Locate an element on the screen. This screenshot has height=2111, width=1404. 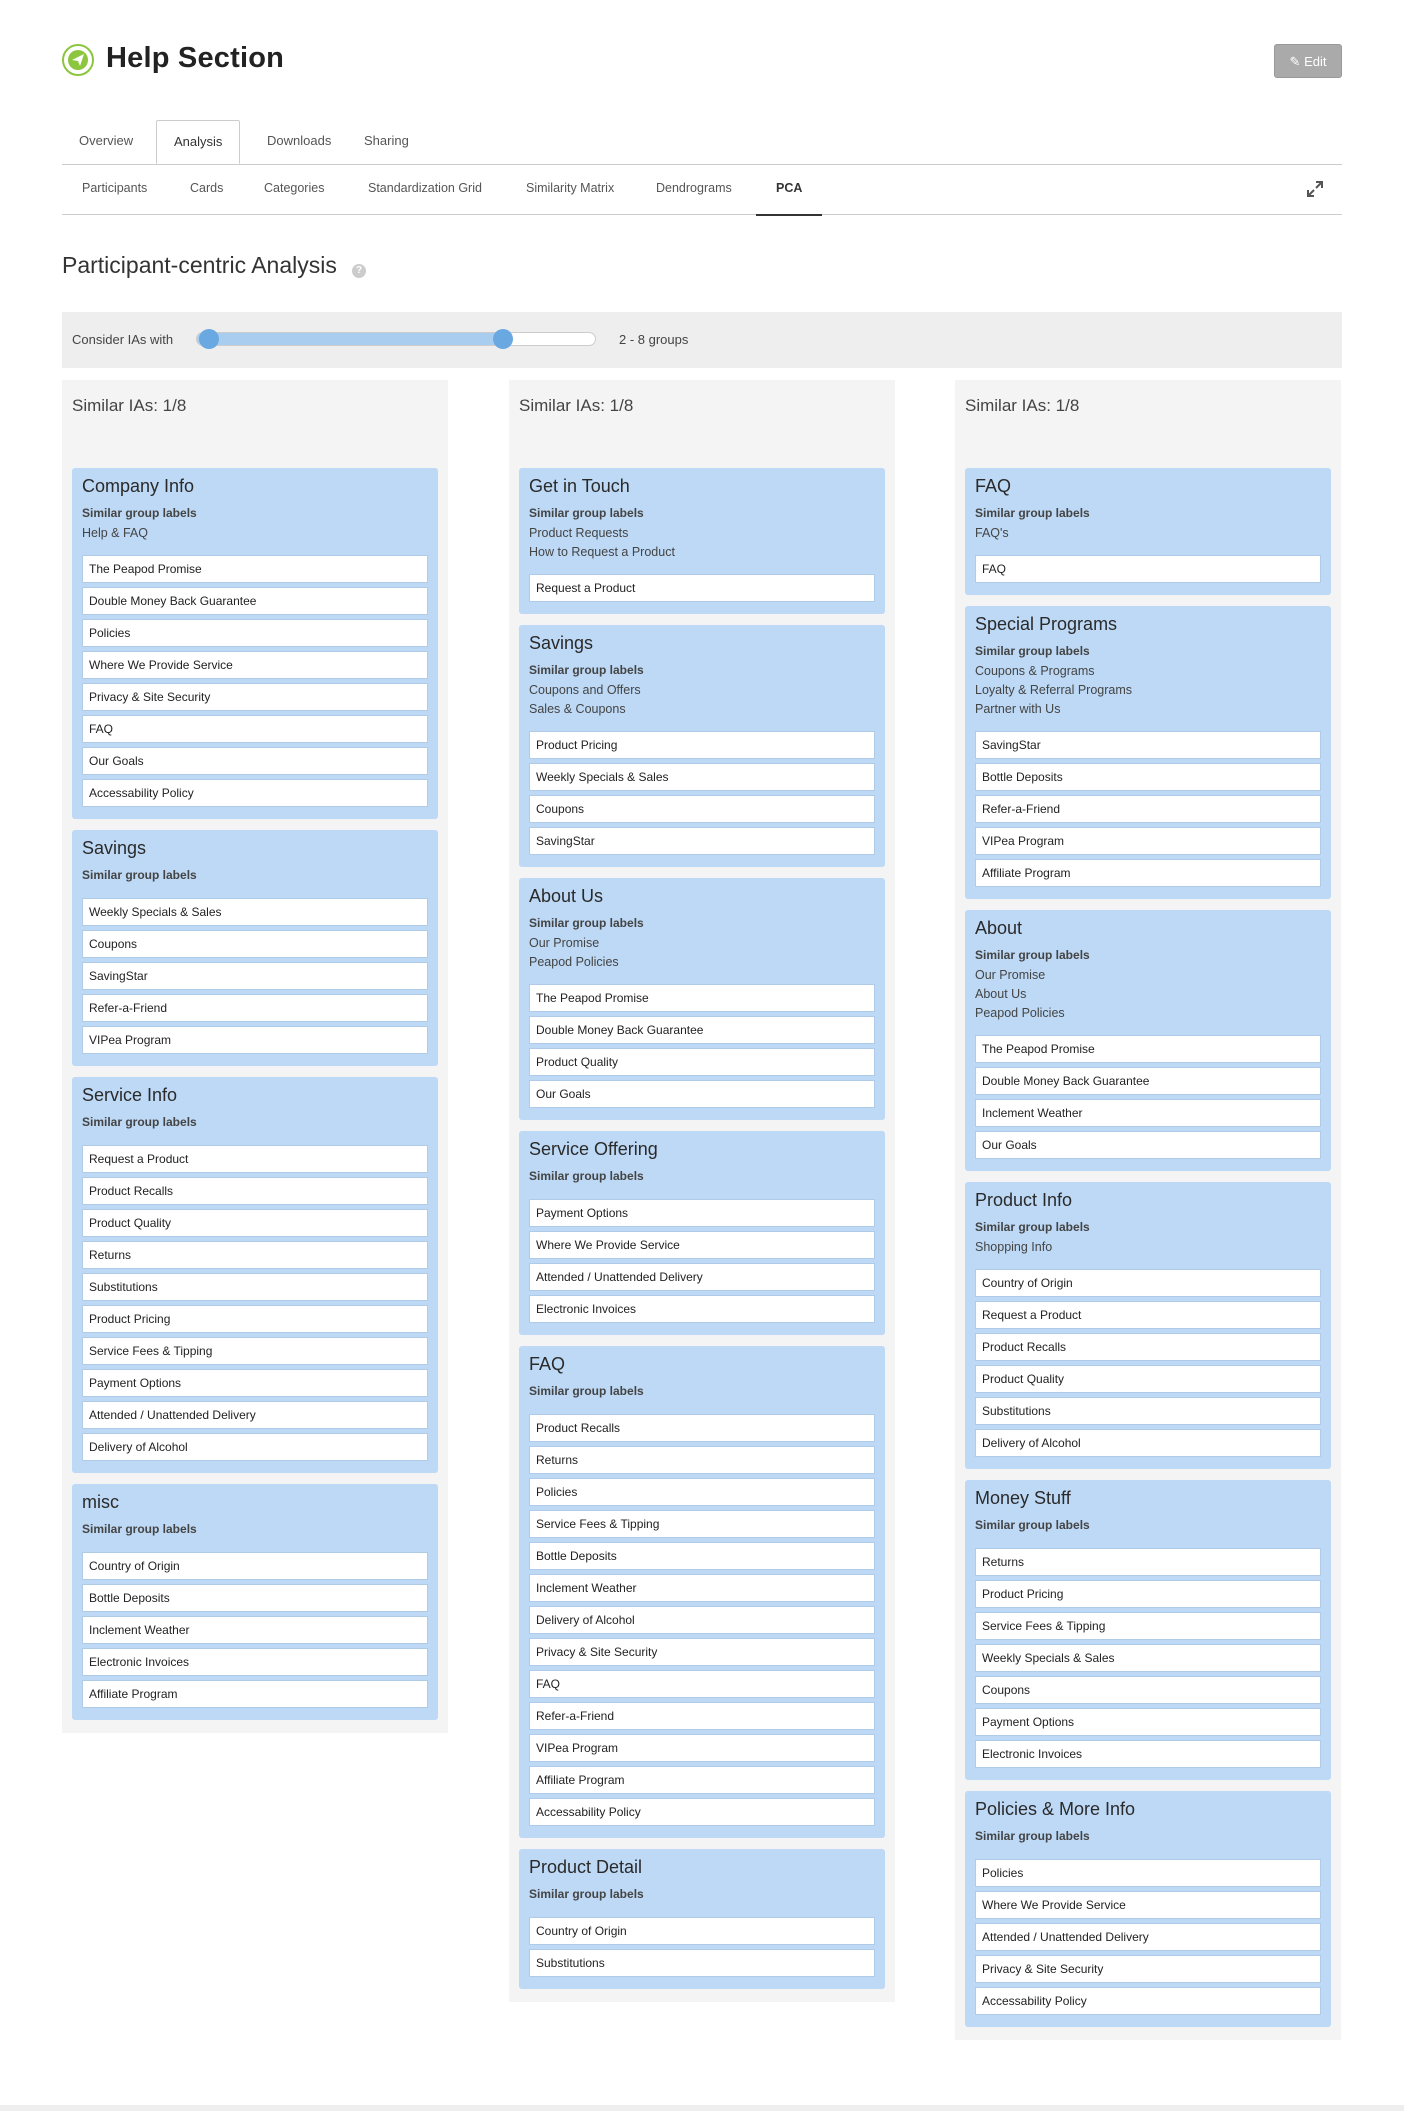
subtab-categories: Categories is located at coordinates (294, 189).